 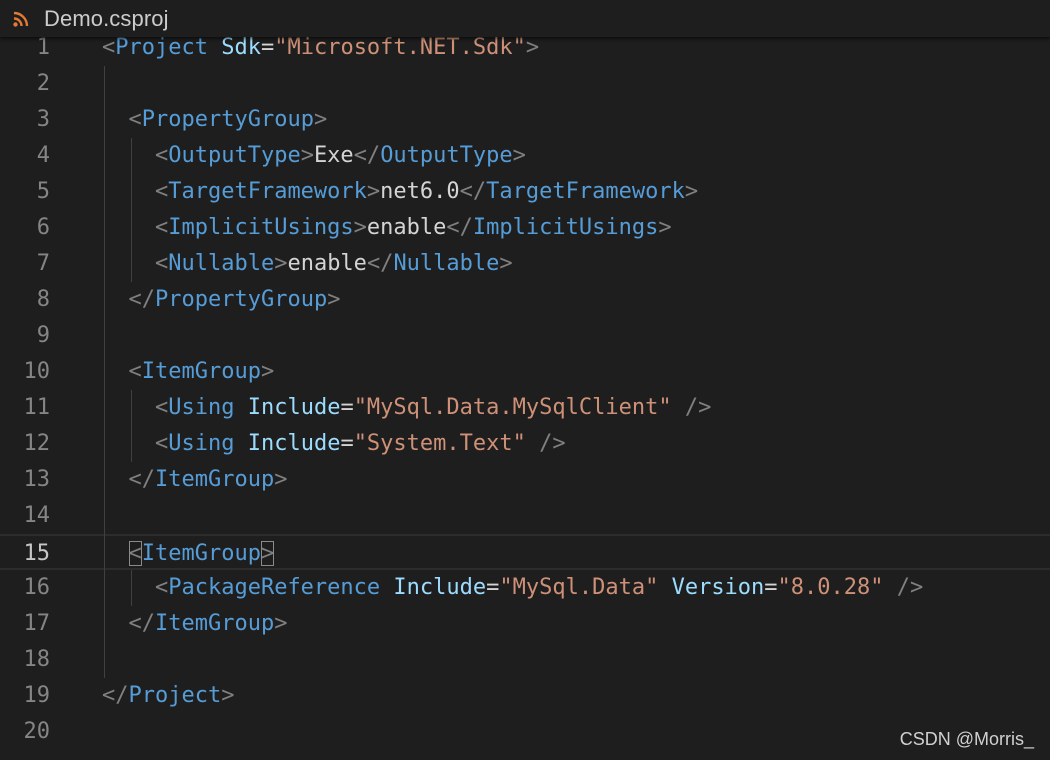 What do you see at coordinates (525, 516) in the screenshot?
I see `code-line: 14` at bounding box center [525, 516].